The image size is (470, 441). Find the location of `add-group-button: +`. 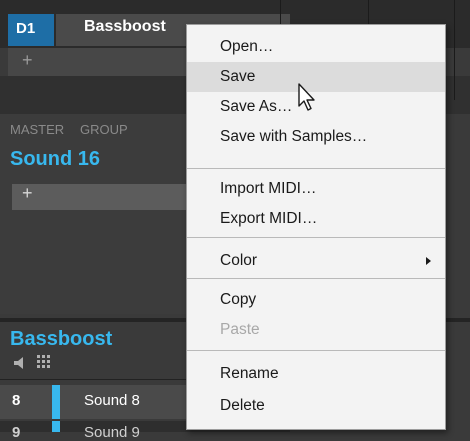

add-group-button: + is located at coordinates (27, 60).